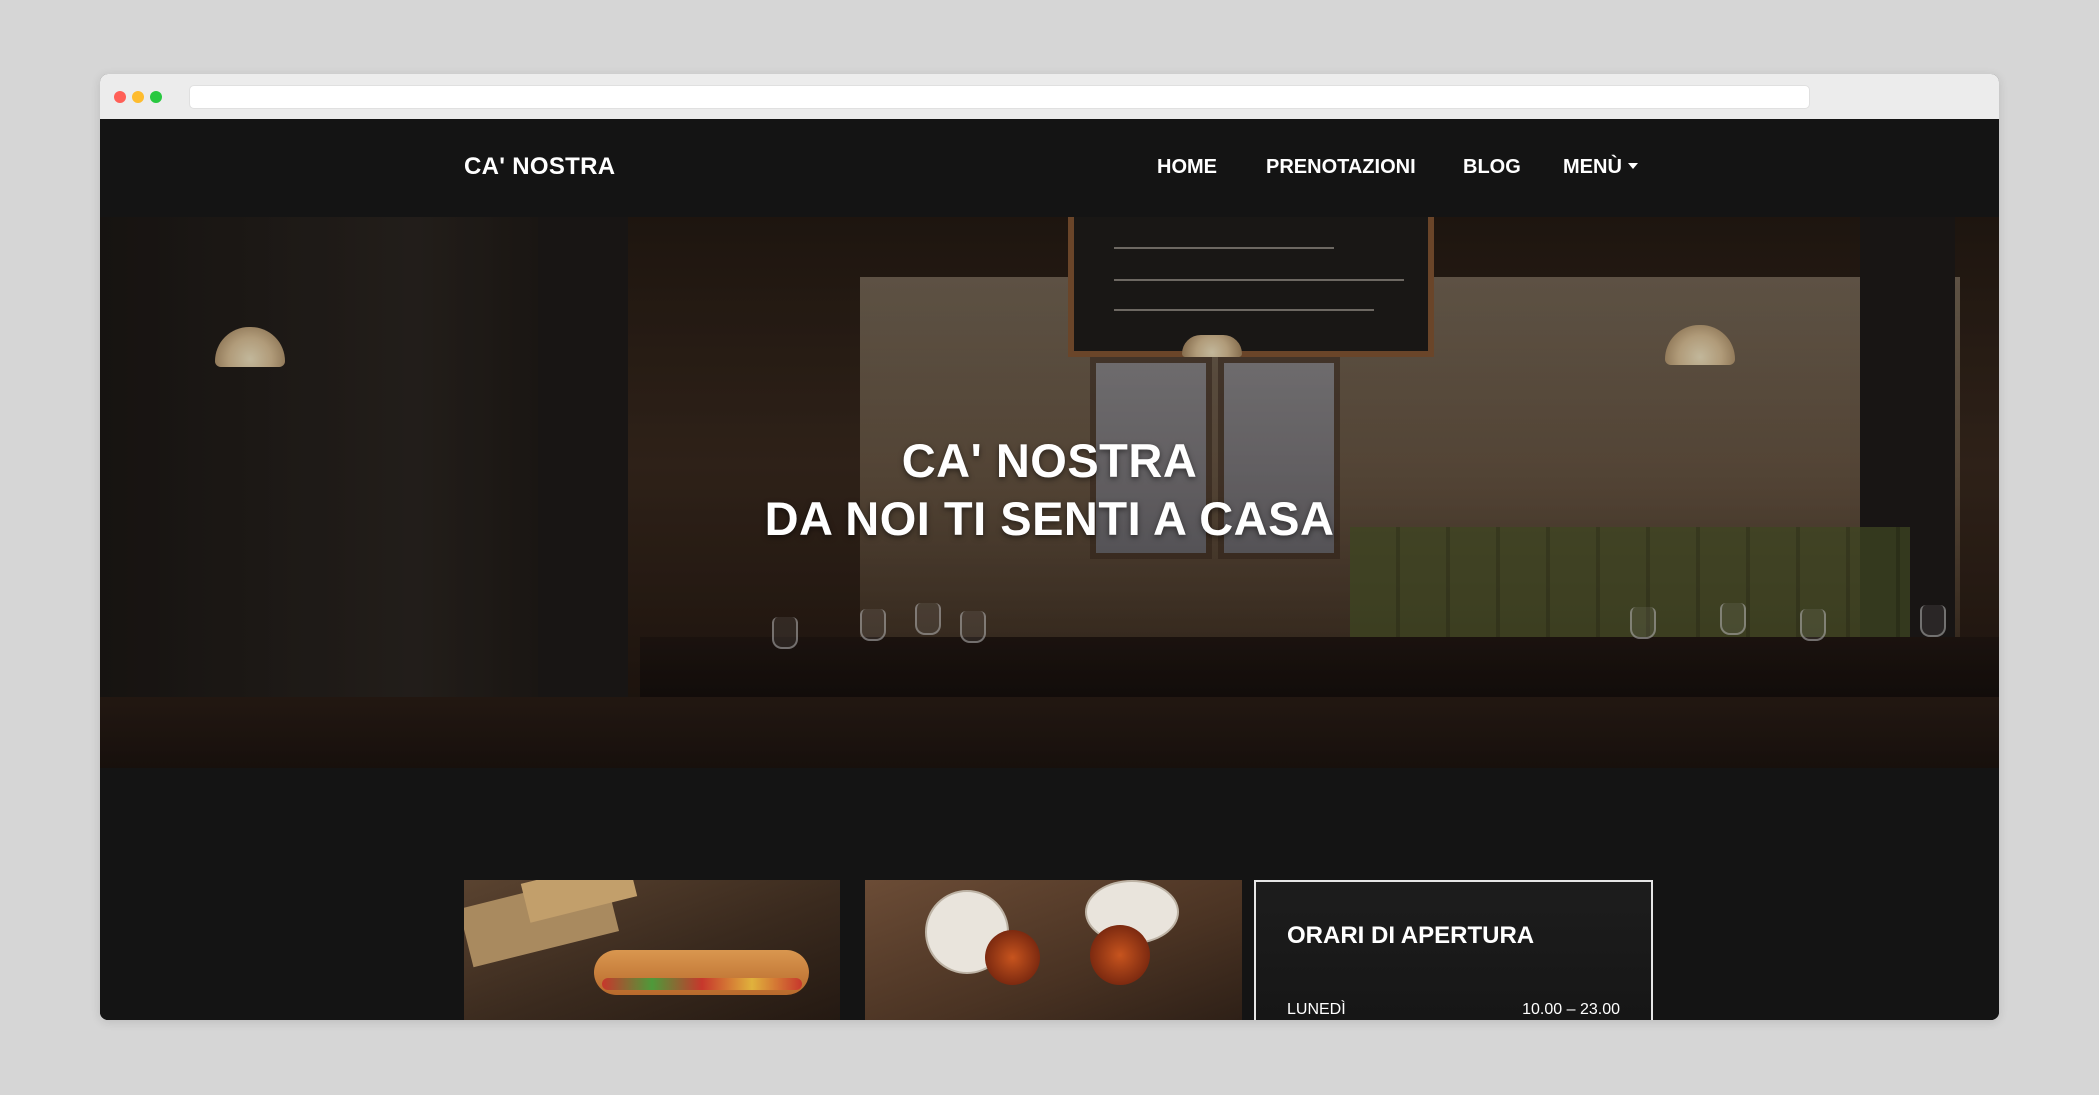  Describe the element at coordinates (120, 97) in the screenshot. I see `close-window-button` at that location.